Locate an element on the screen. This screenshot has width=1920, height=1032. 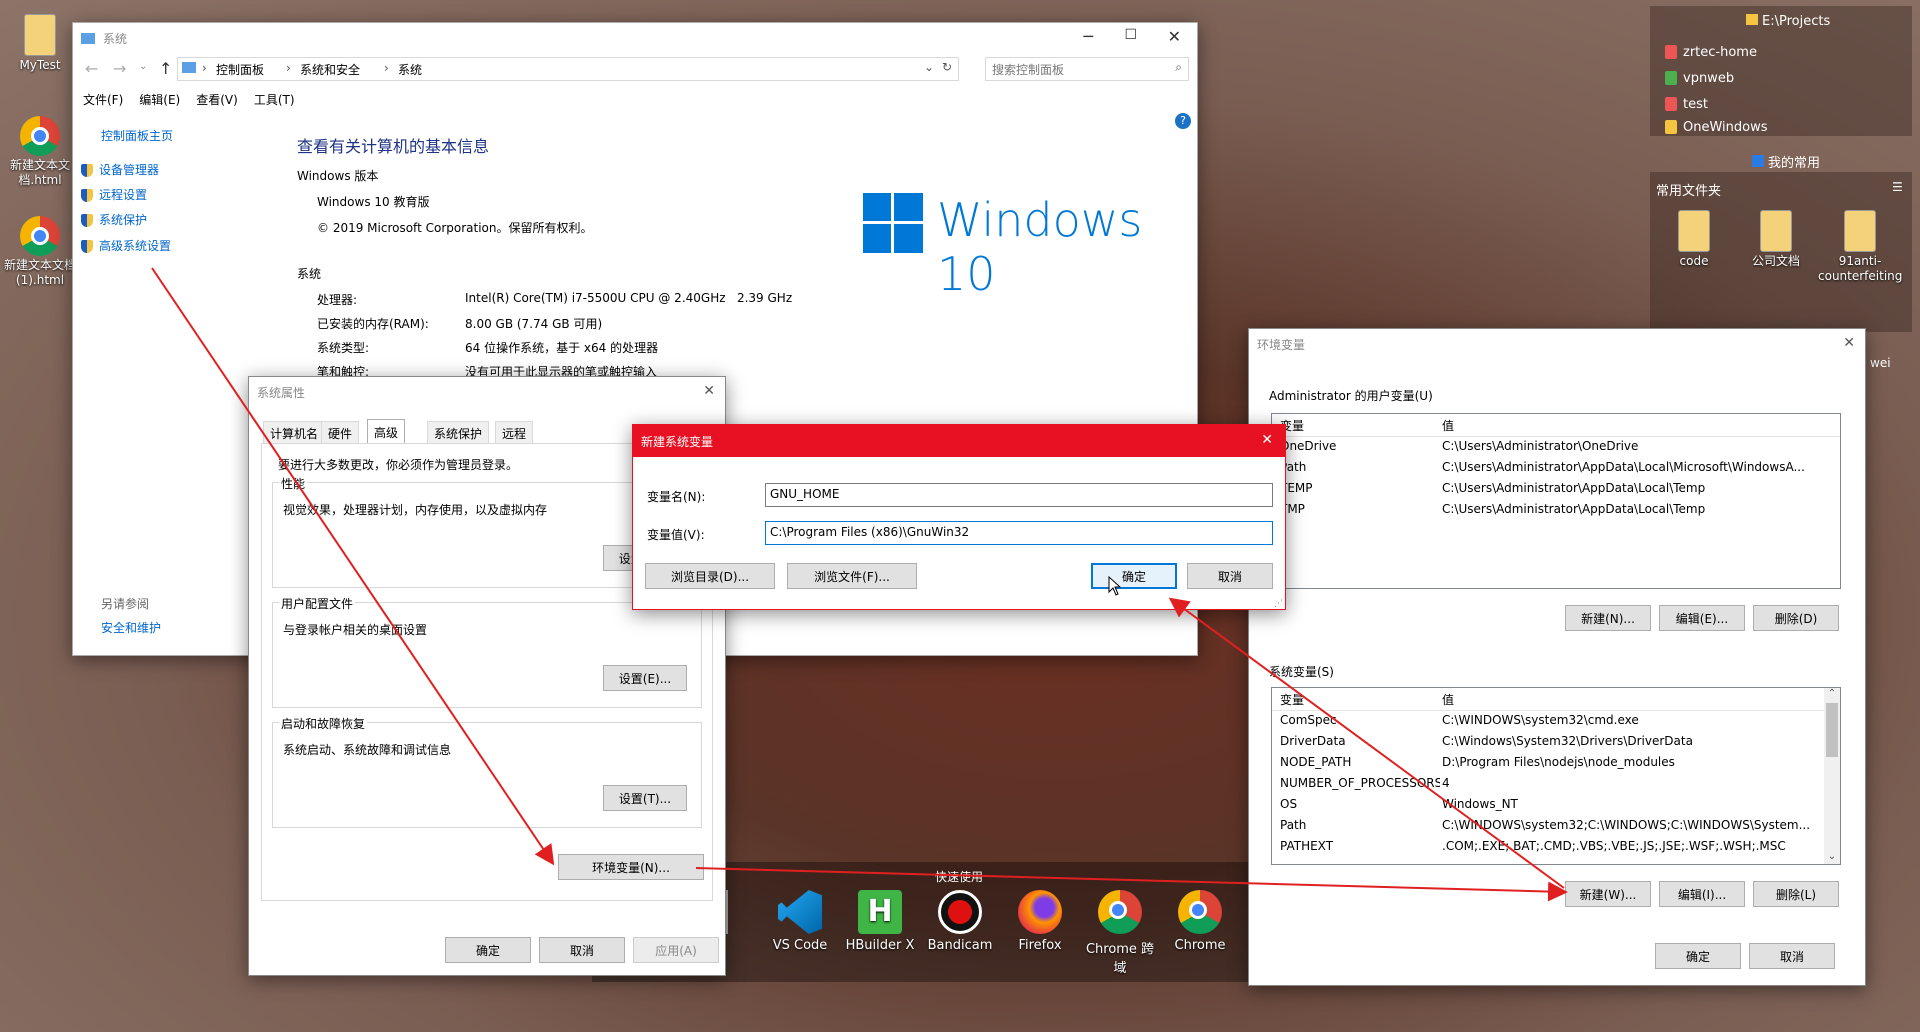
recent-dropdown-icon: ⌄ is located at coordinates (143, 66).